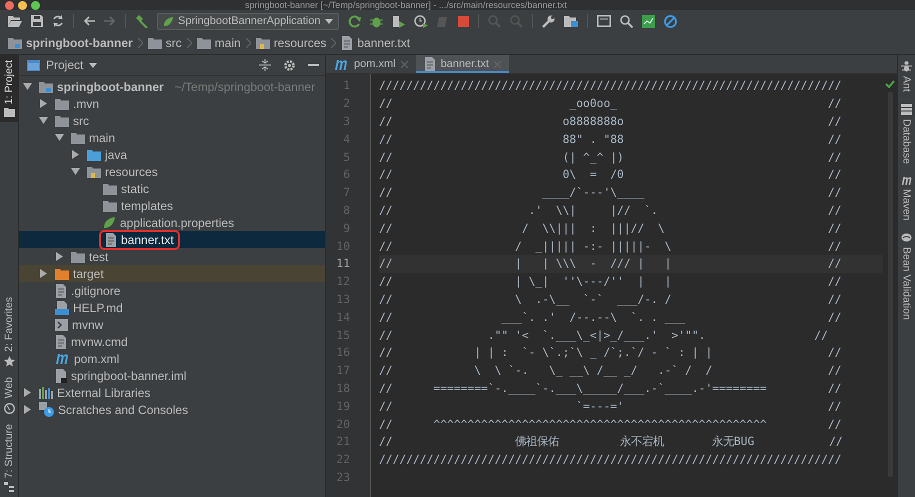 The image size is (915, 497). I want to click on editor-tab: banner.txt, so click(462, 64).